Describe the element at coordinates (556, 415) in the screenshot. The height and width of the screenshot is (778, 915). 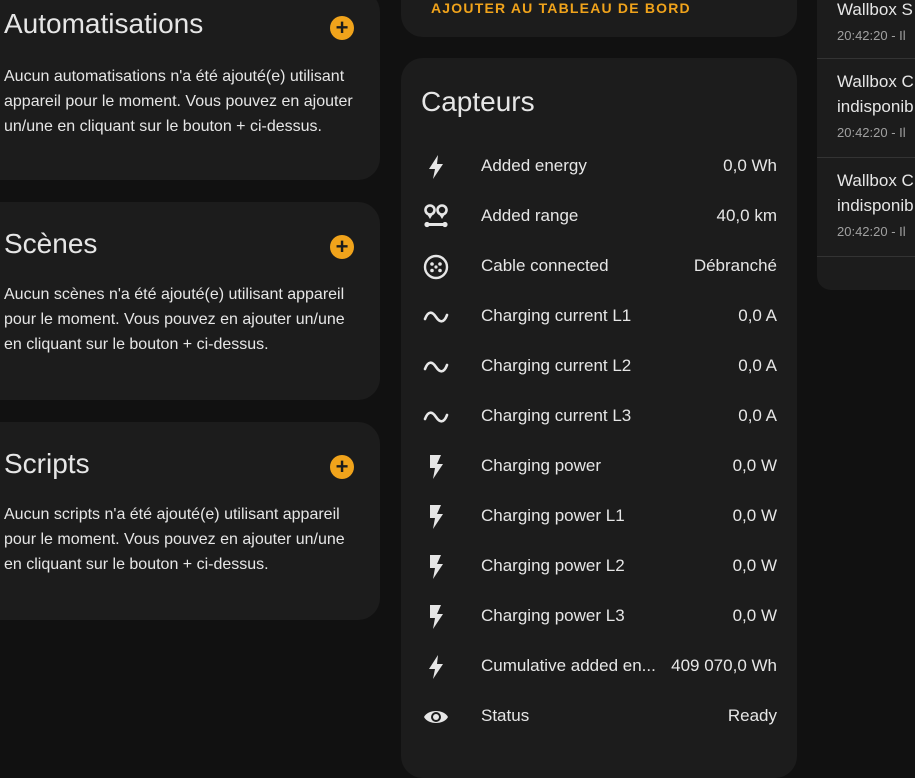
I see `sensor-name: Charging current L3` at that location.